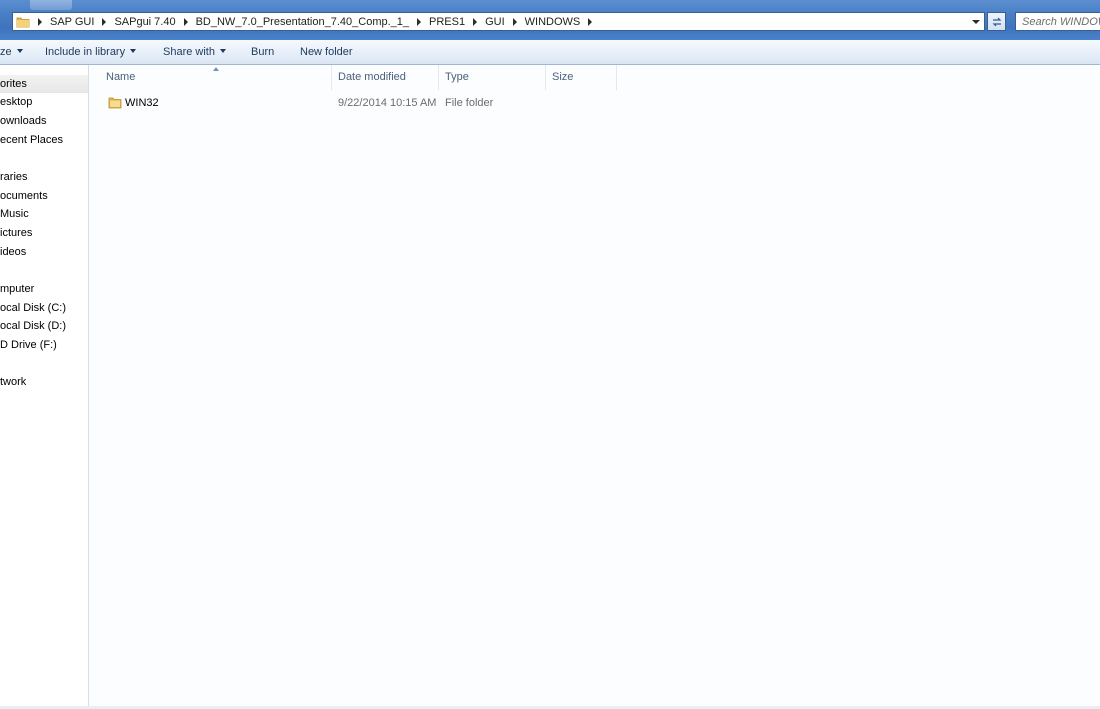 Image resolution: width=1100 pixels, height=709 pixels. Describe the element at coordinates (6, 52) in the screenshot. I see `organize-label: ze` at that location.